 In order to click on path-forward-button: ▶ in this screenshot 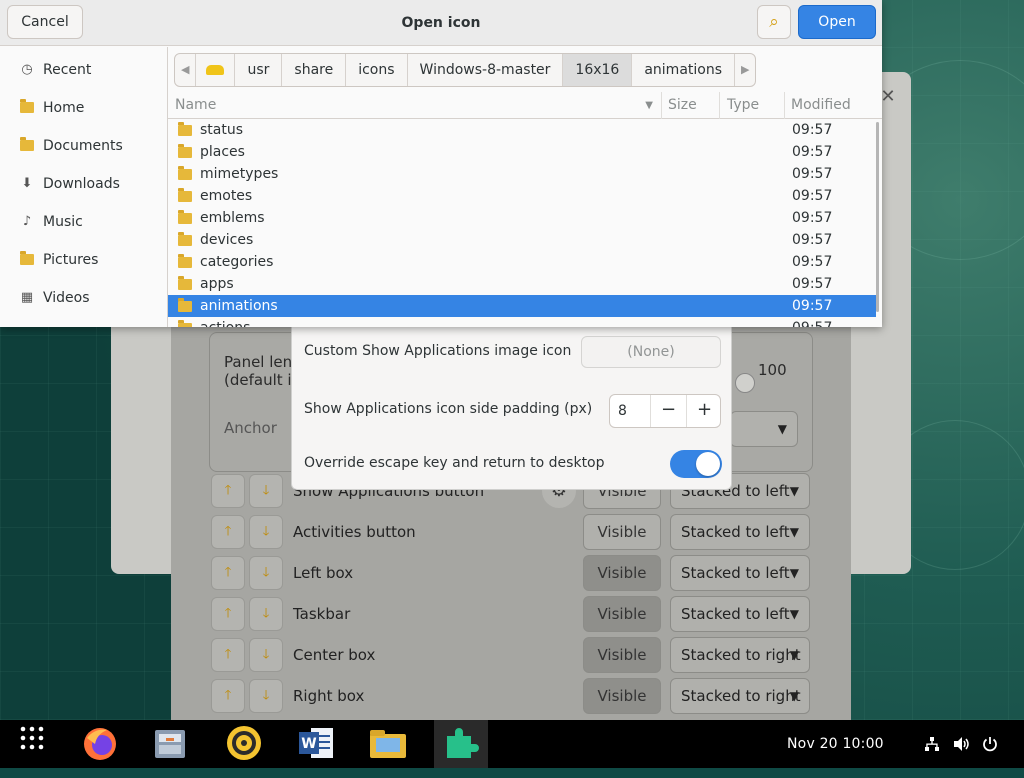, I will do `click(745, 70)`.